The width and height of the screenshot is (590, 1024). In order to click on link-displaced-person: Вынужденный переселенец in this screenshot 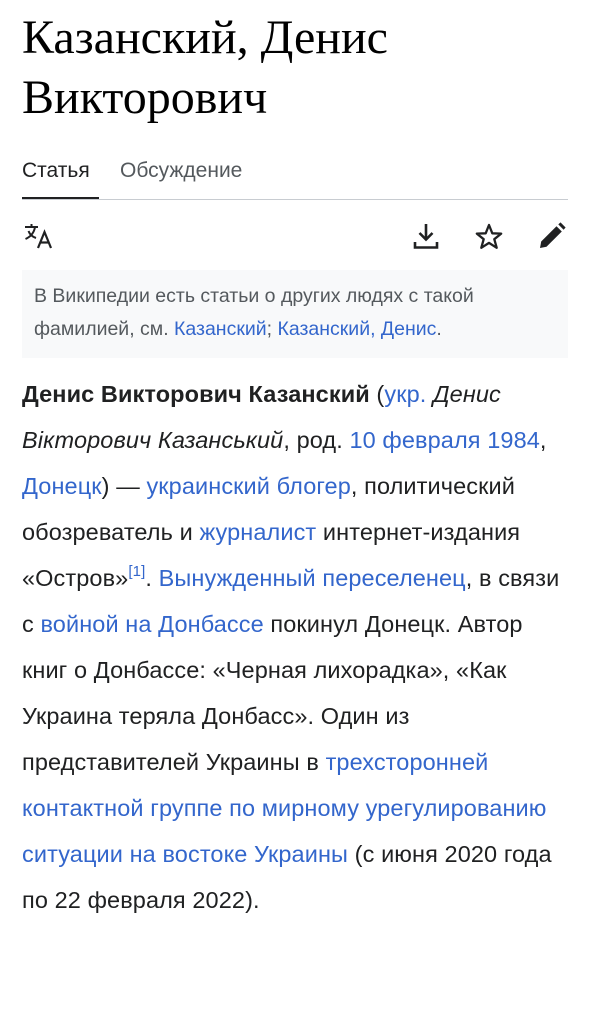, I will do `click(312, 578)`.